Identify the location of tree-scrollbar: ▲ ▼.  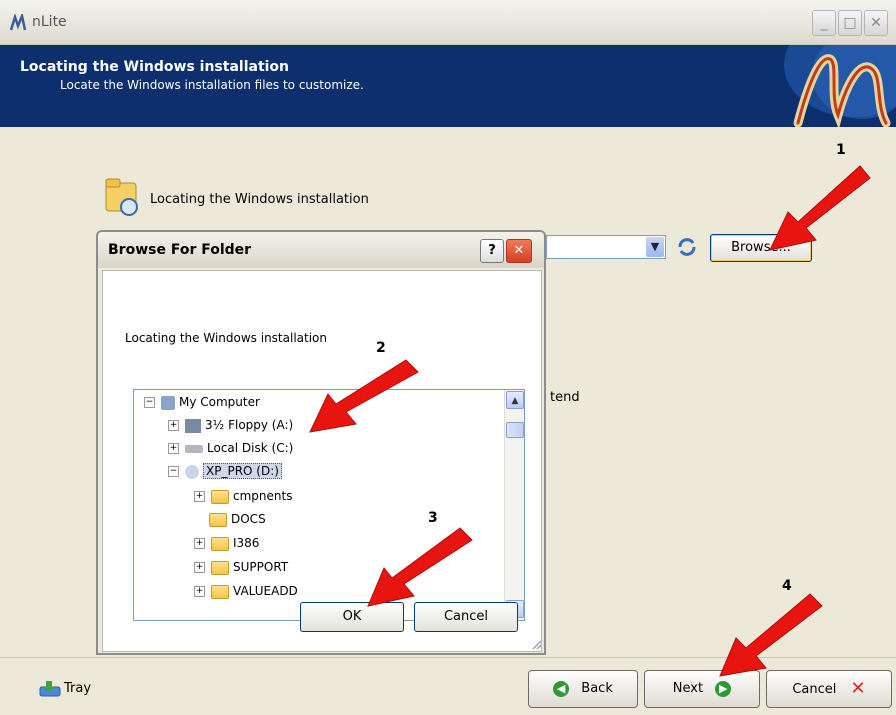
(514, 505).